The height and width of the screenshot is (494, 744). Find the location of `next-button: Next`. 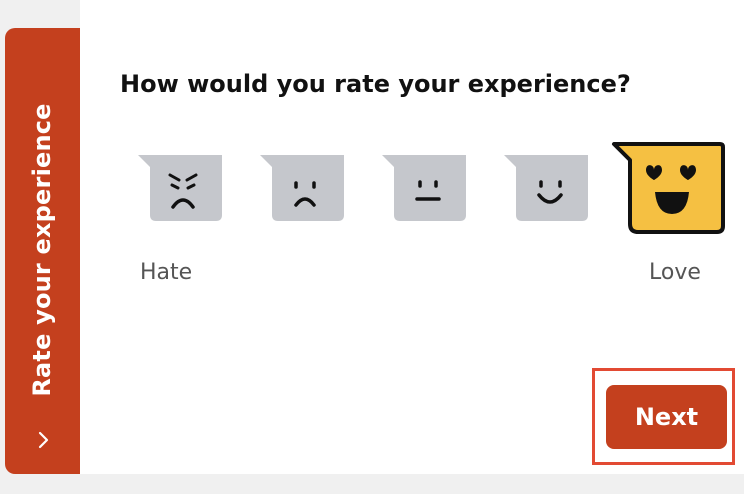

next-button: Next is located at coordinates (666, 417).